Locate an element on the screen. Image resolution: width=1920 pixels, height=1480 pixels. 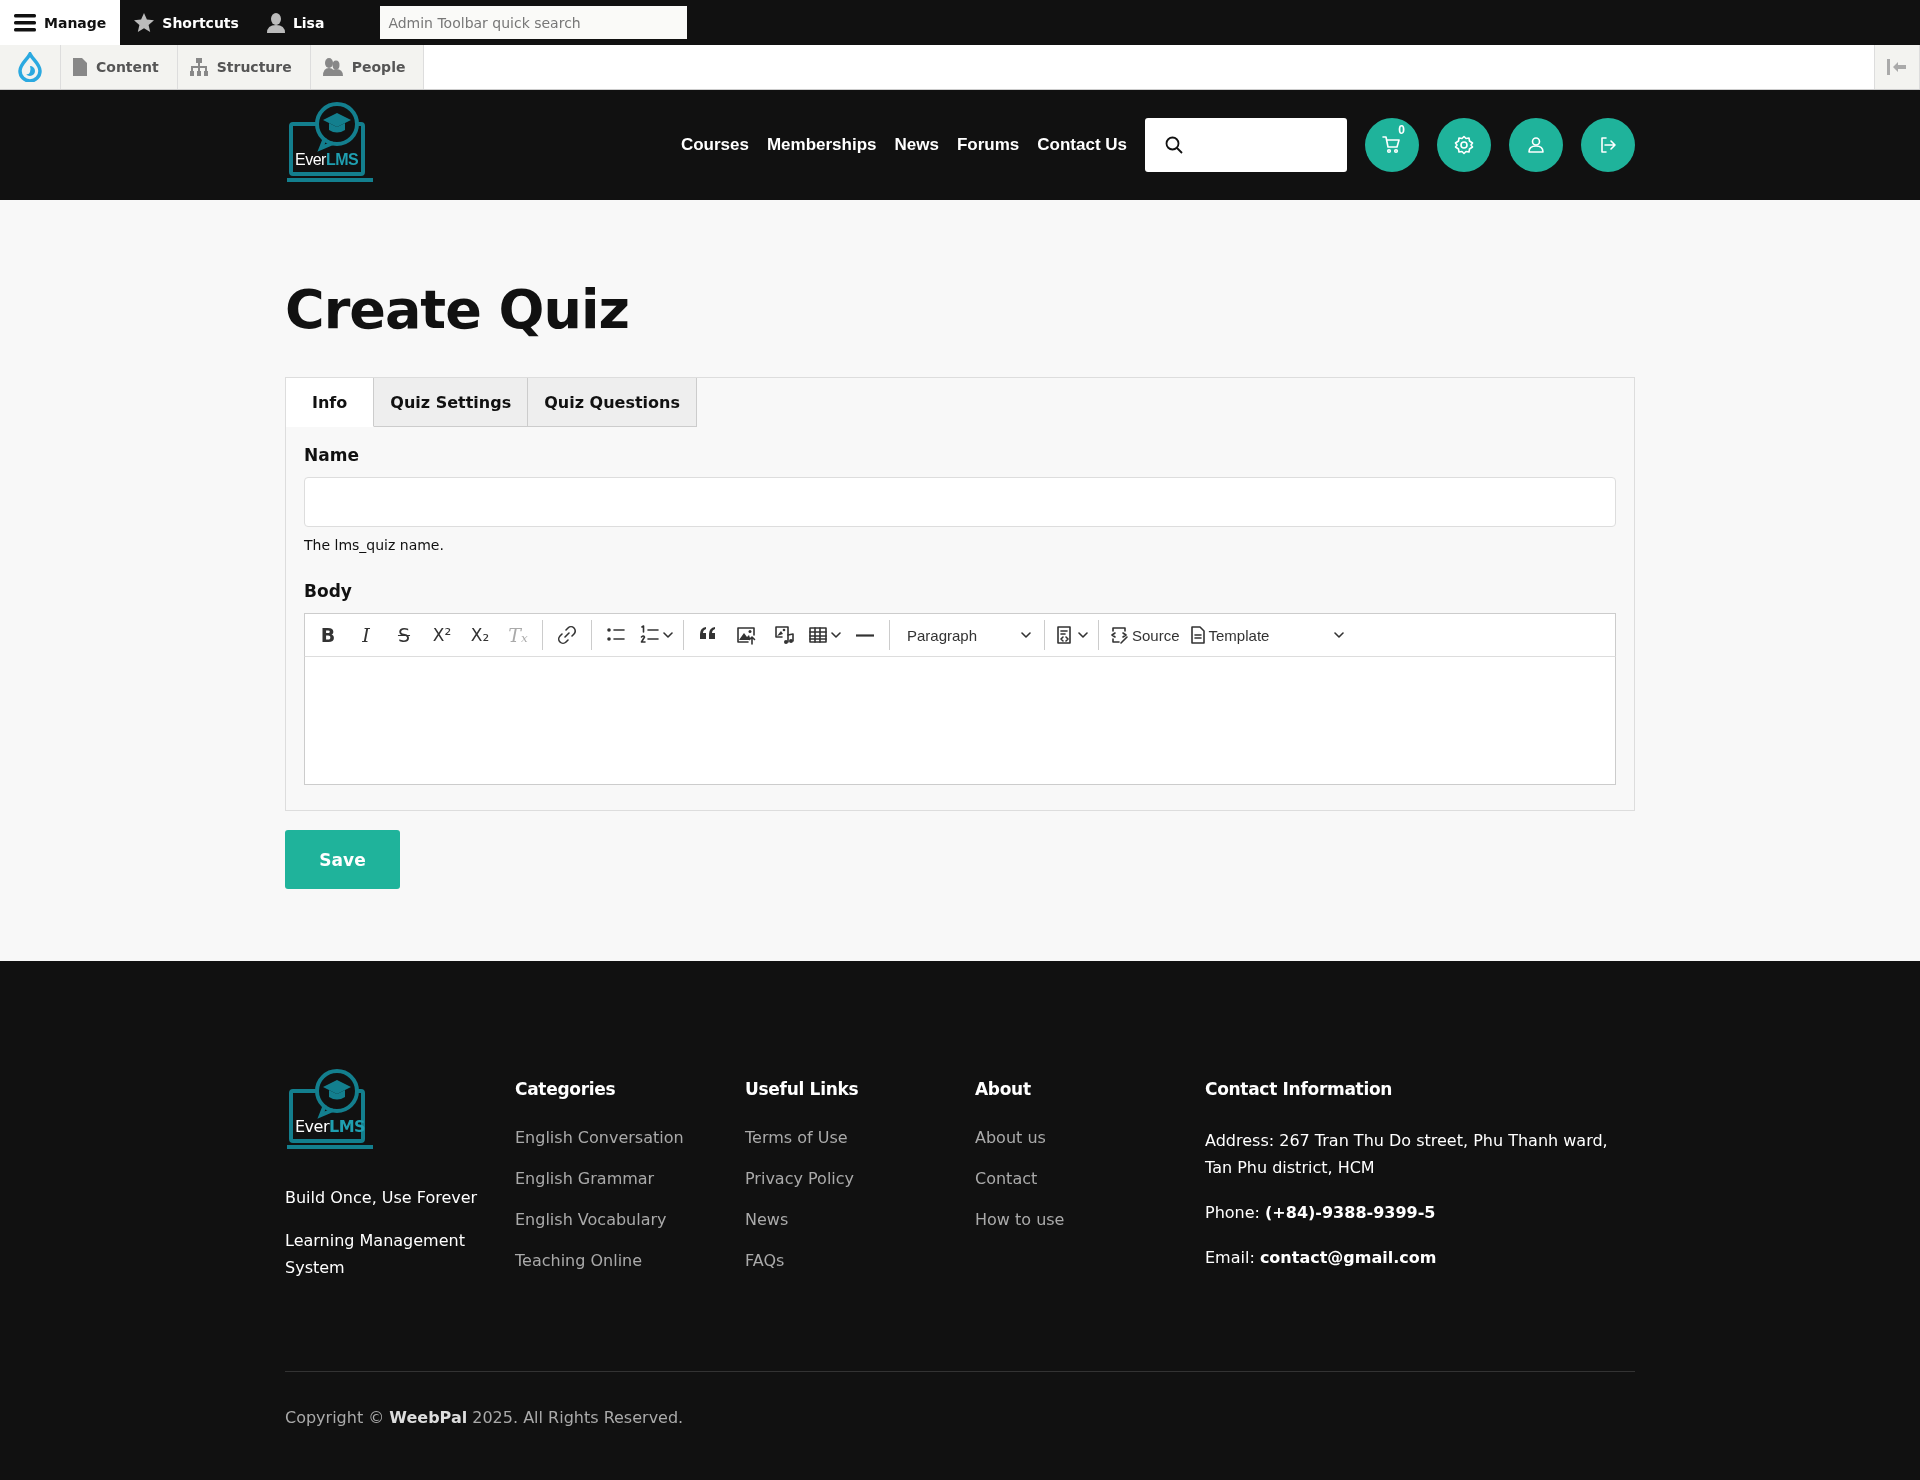
search-field is located at coordinates (1246, 145).